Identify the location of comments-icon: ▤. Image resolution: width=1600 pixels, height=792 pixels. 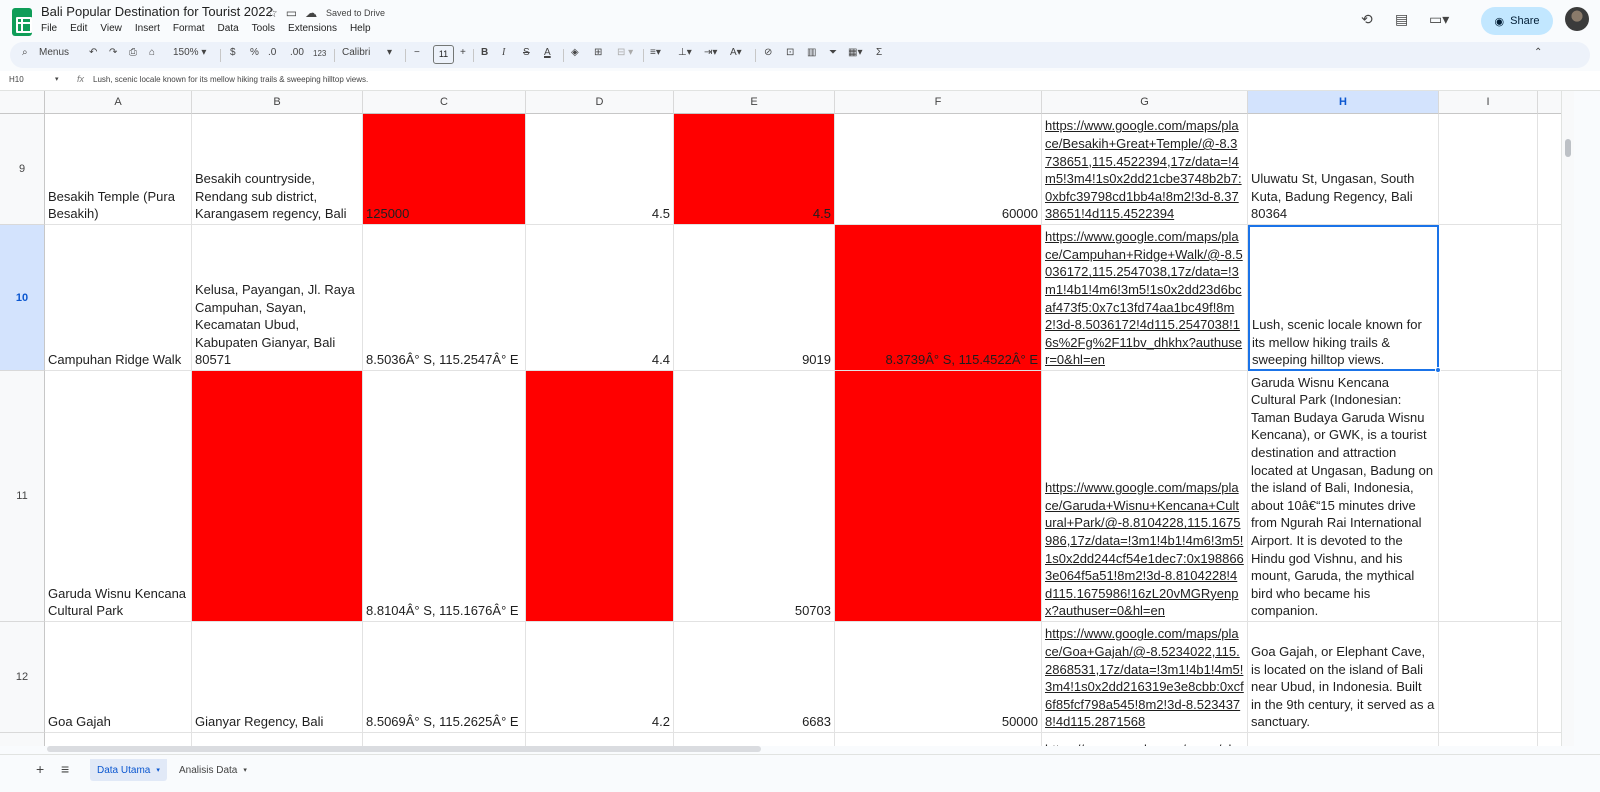
(1401, 19).